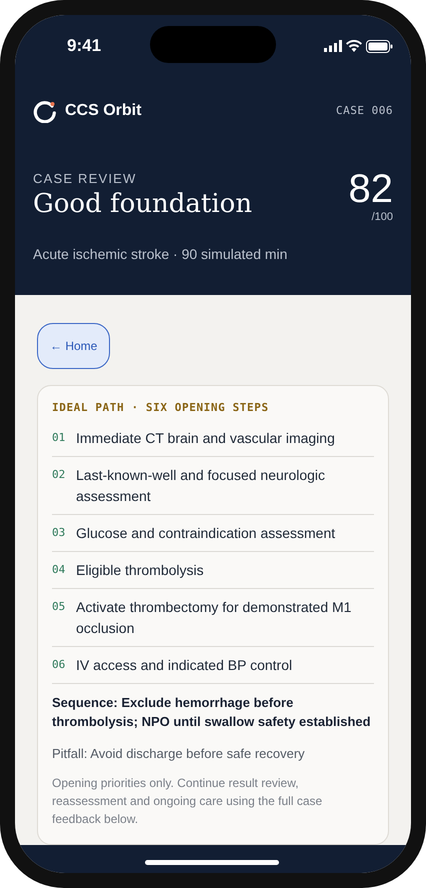 This screenshot has width=426, height=888. I want to click on brand-name: CCS Orbit, so click(103, 111).